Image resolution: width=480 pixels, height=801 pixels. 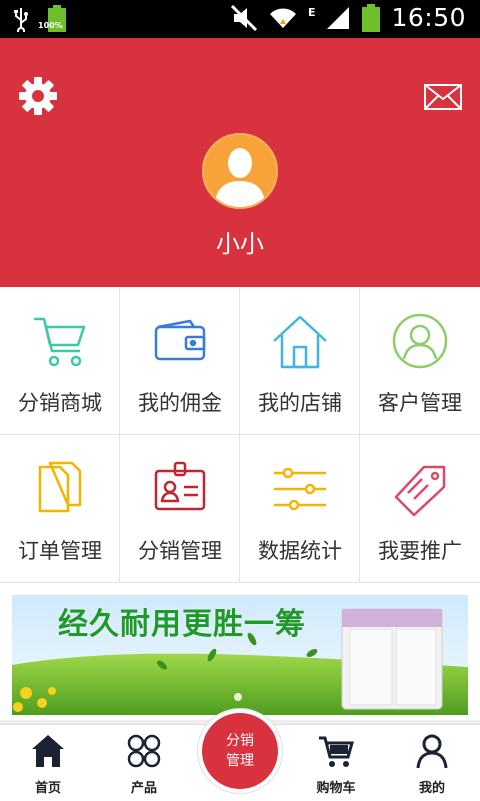 What do you see at coordinates (243, 17) in the screenshot?
I see `mute-icon` at bounding box center [243, 17].